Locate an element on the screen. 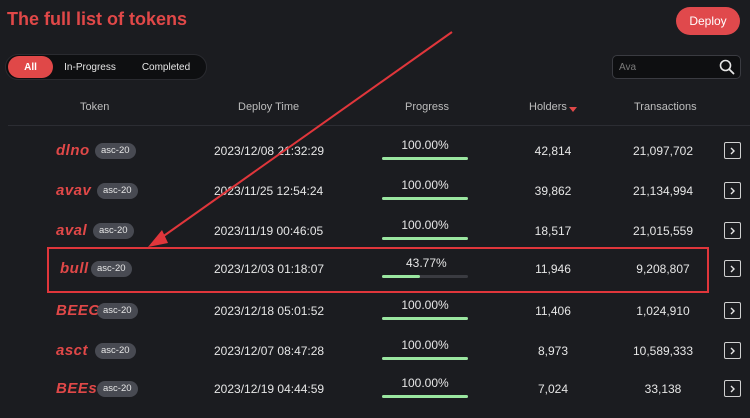  deploy-time: 2023/12/19 04:44:59 is located at coordinates (269, 389).